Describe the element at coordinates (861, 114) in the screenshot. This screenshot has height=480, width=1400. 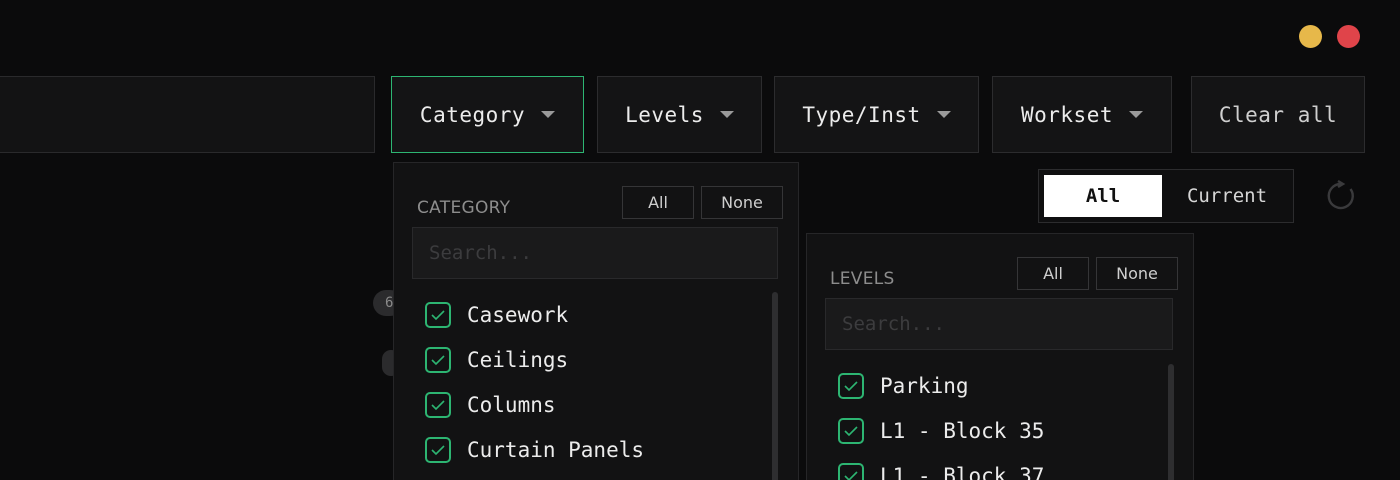
I see `type-inst-filter-label: Type/Inst` at that location.